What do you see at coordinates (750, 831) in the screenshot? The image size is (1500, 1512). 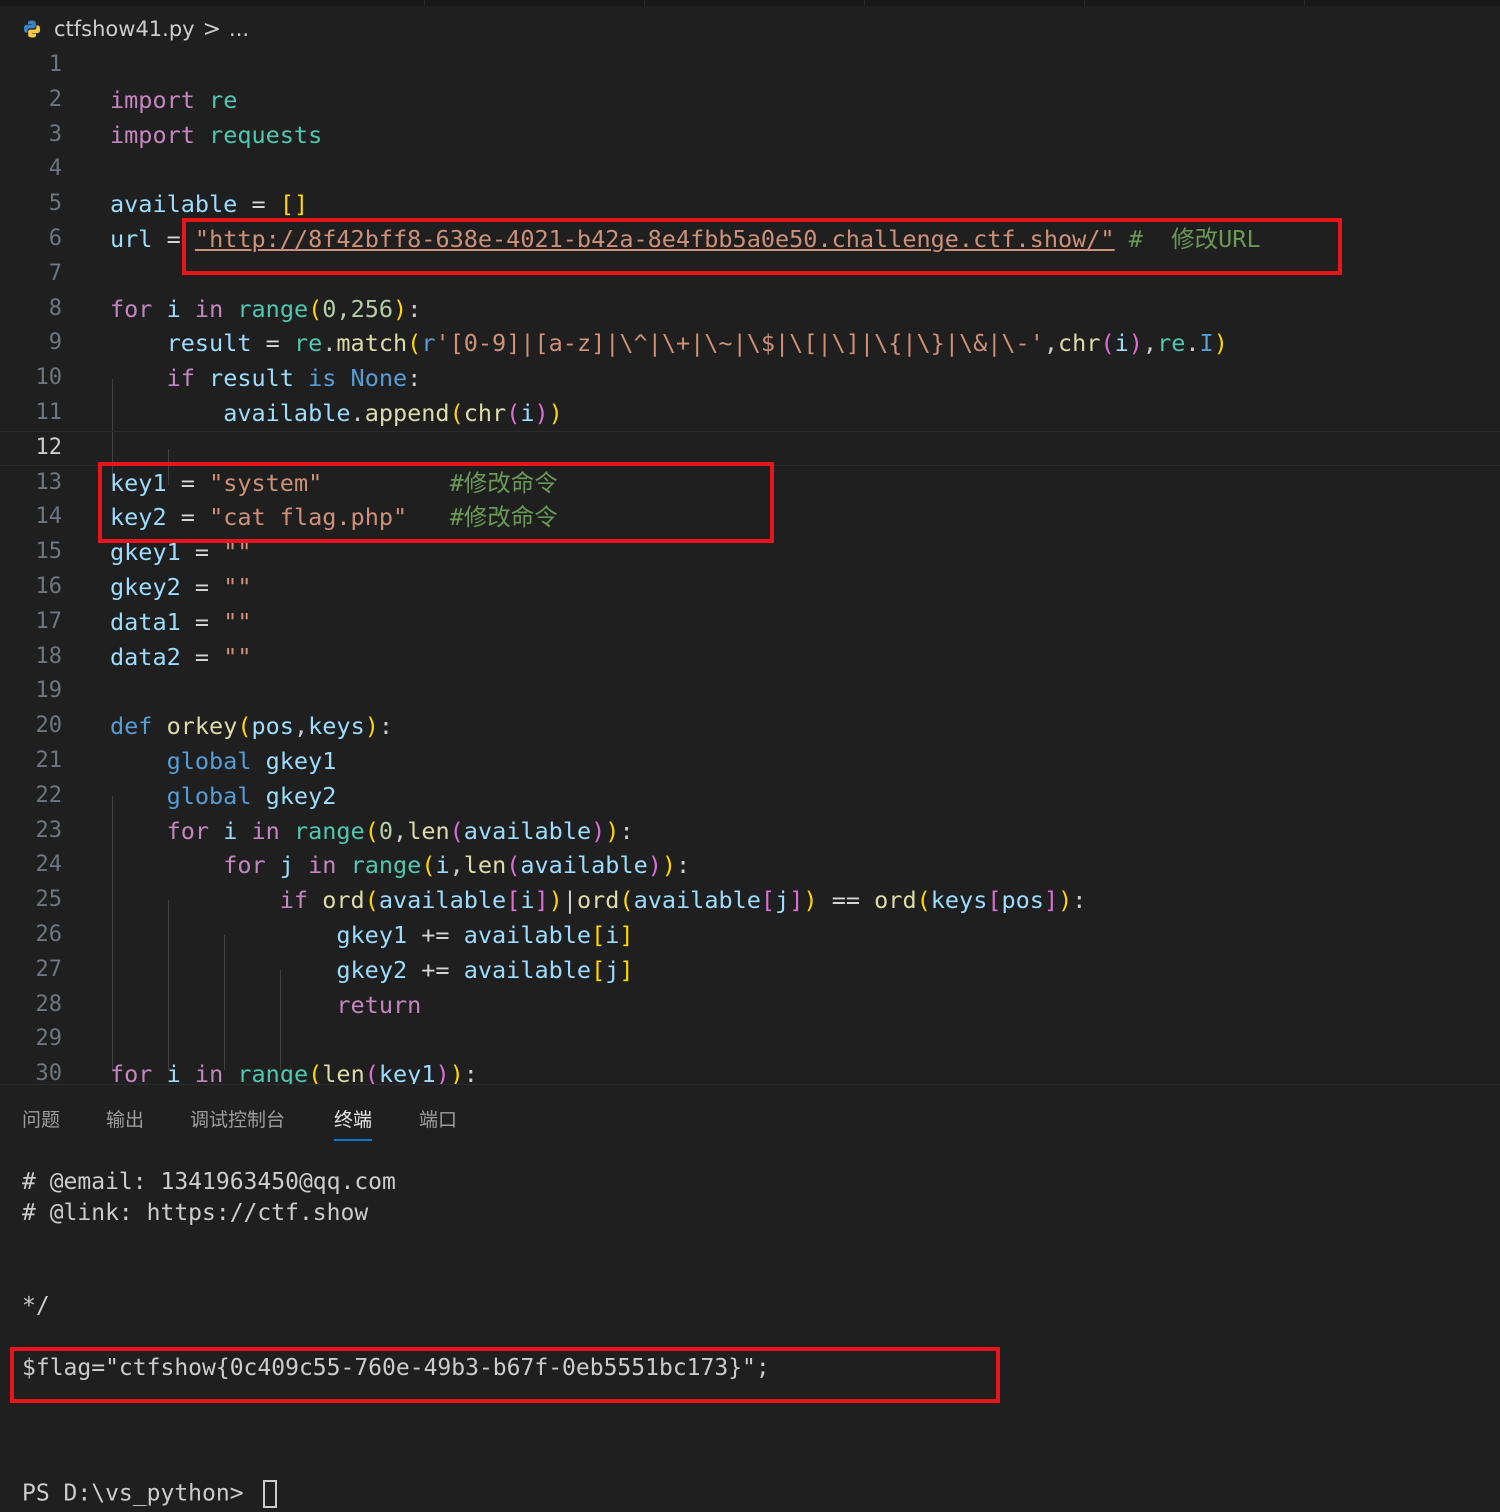 I see `code-line: 23 for i in range(0,len(available)):` at bounding box center [750, 831].